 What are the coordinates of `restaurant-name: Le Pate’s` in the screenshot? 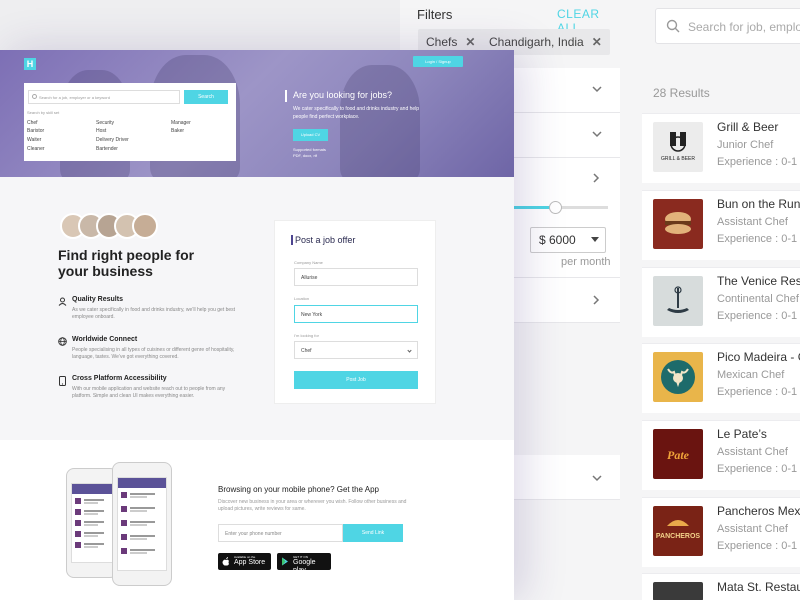 It's located at (742, 434).